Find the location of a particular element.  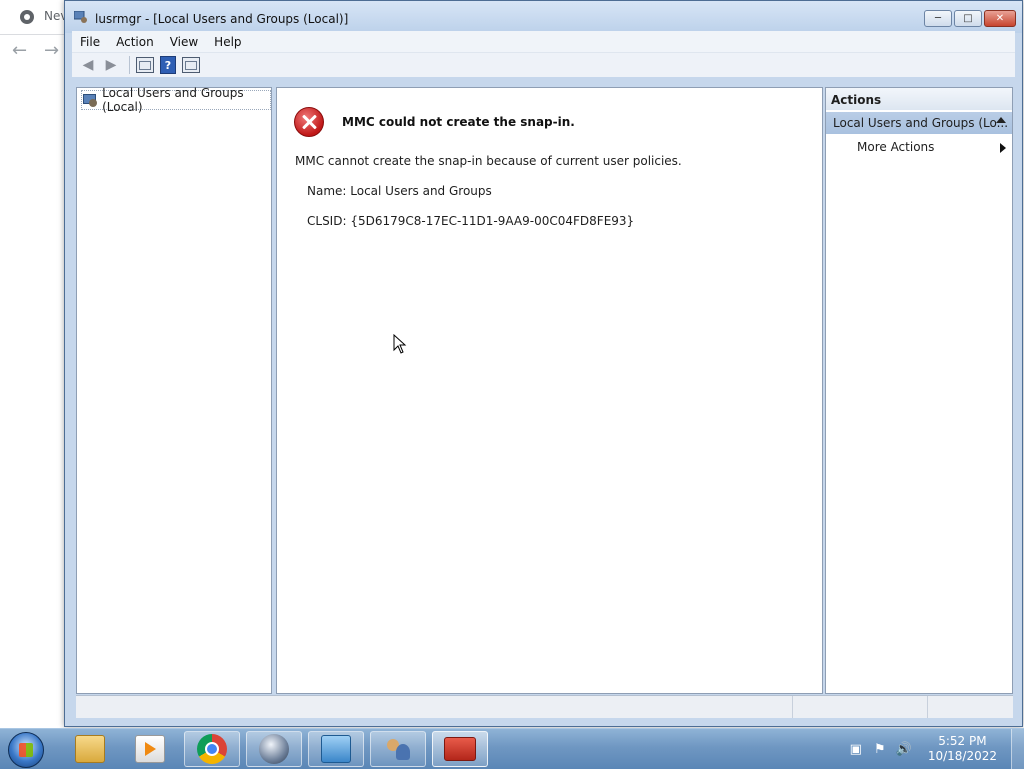

action-center-flag-icon: ⚑ is located at coordinates (880, 749).